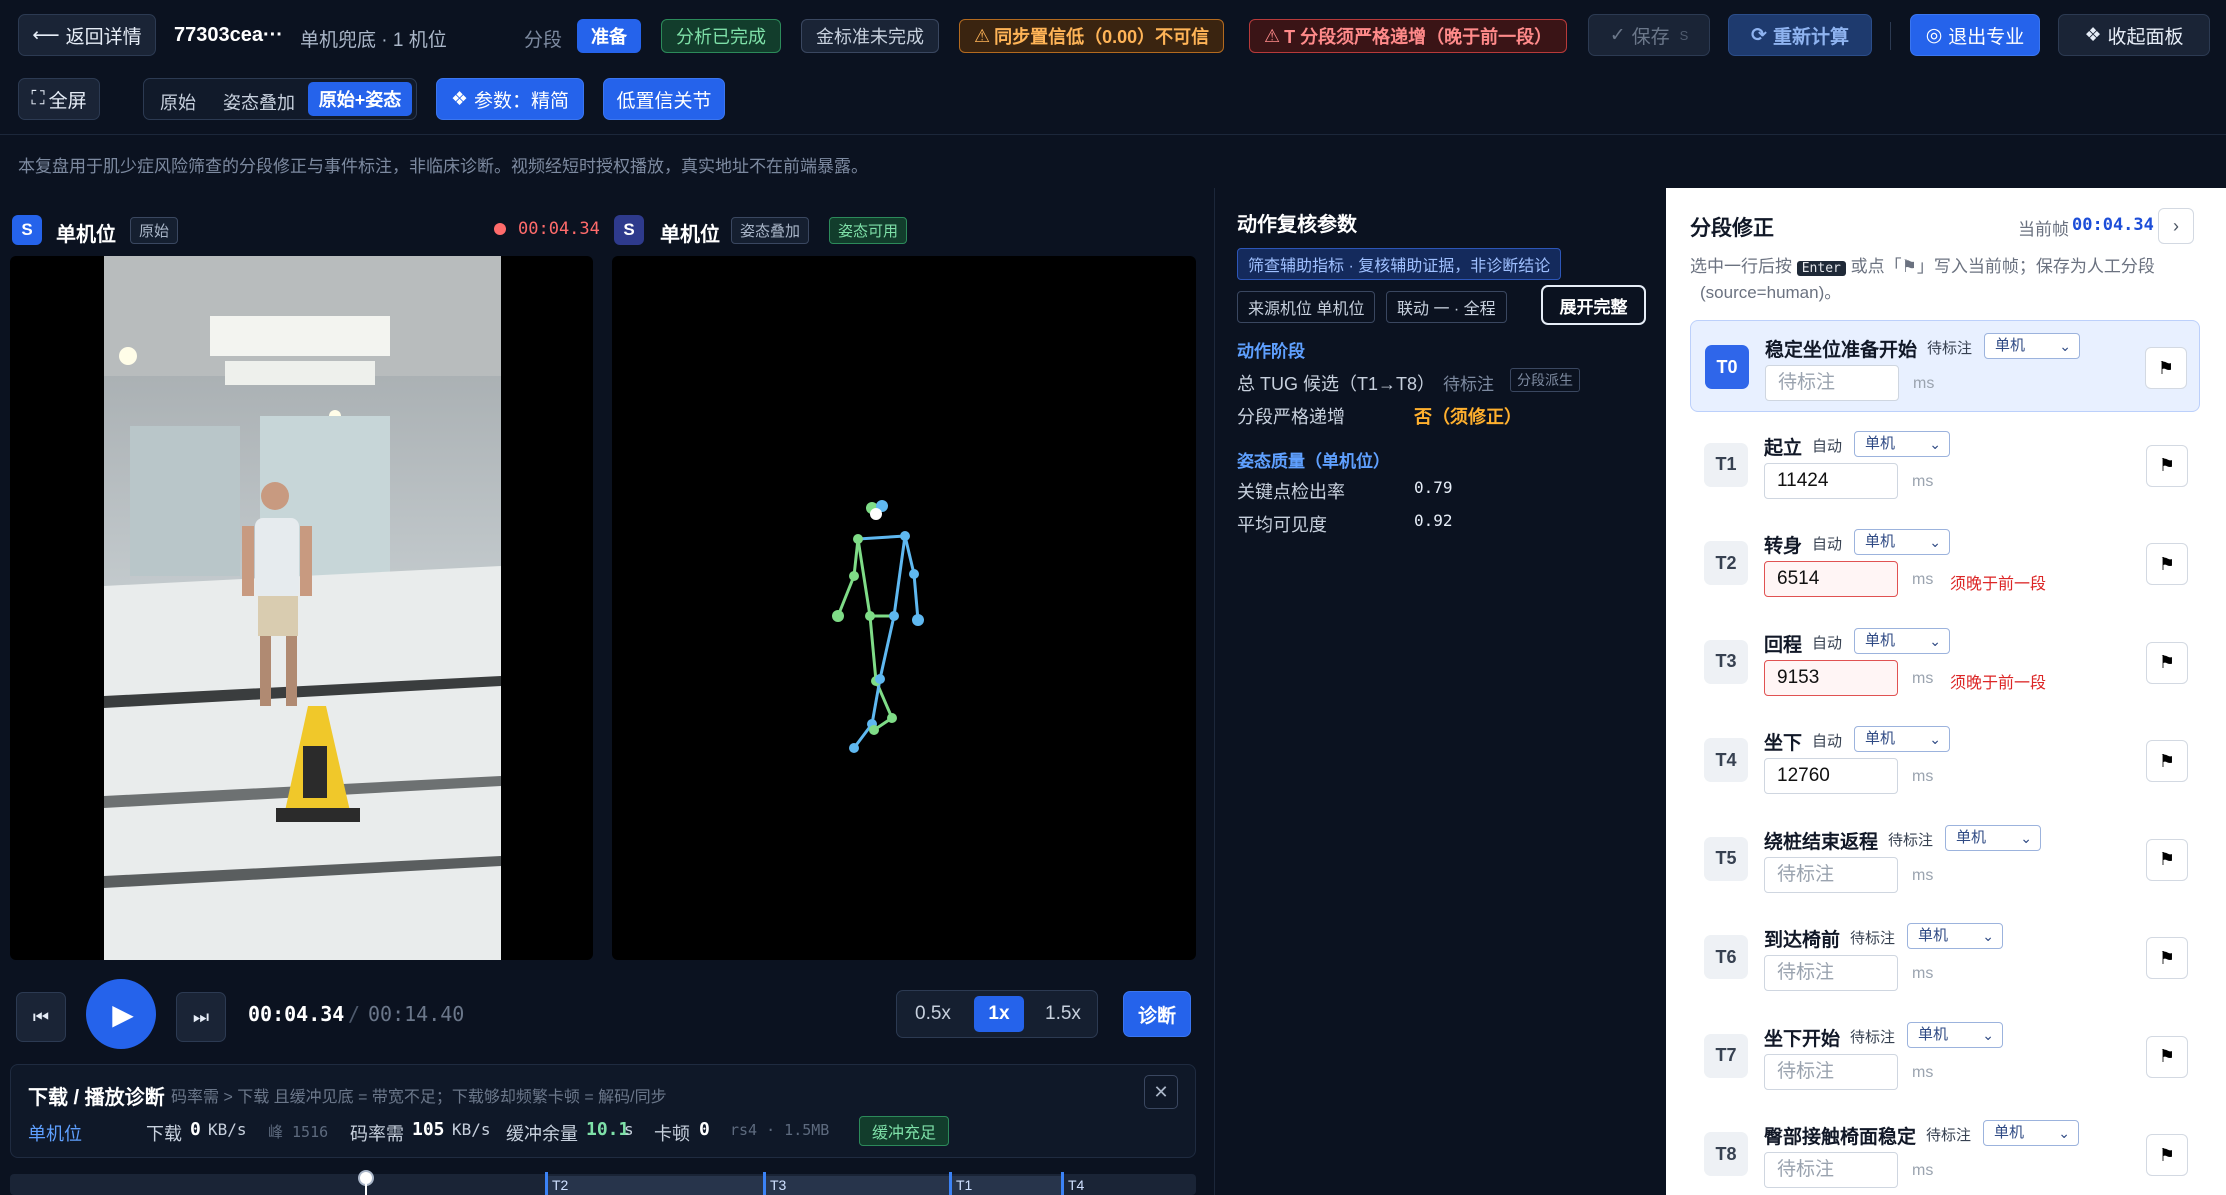  What do you see at coordinates (904, 1131) in the screenshot?
I see `buffer-status-badge: 缓冲充足` at bounding box center [904, 1131].